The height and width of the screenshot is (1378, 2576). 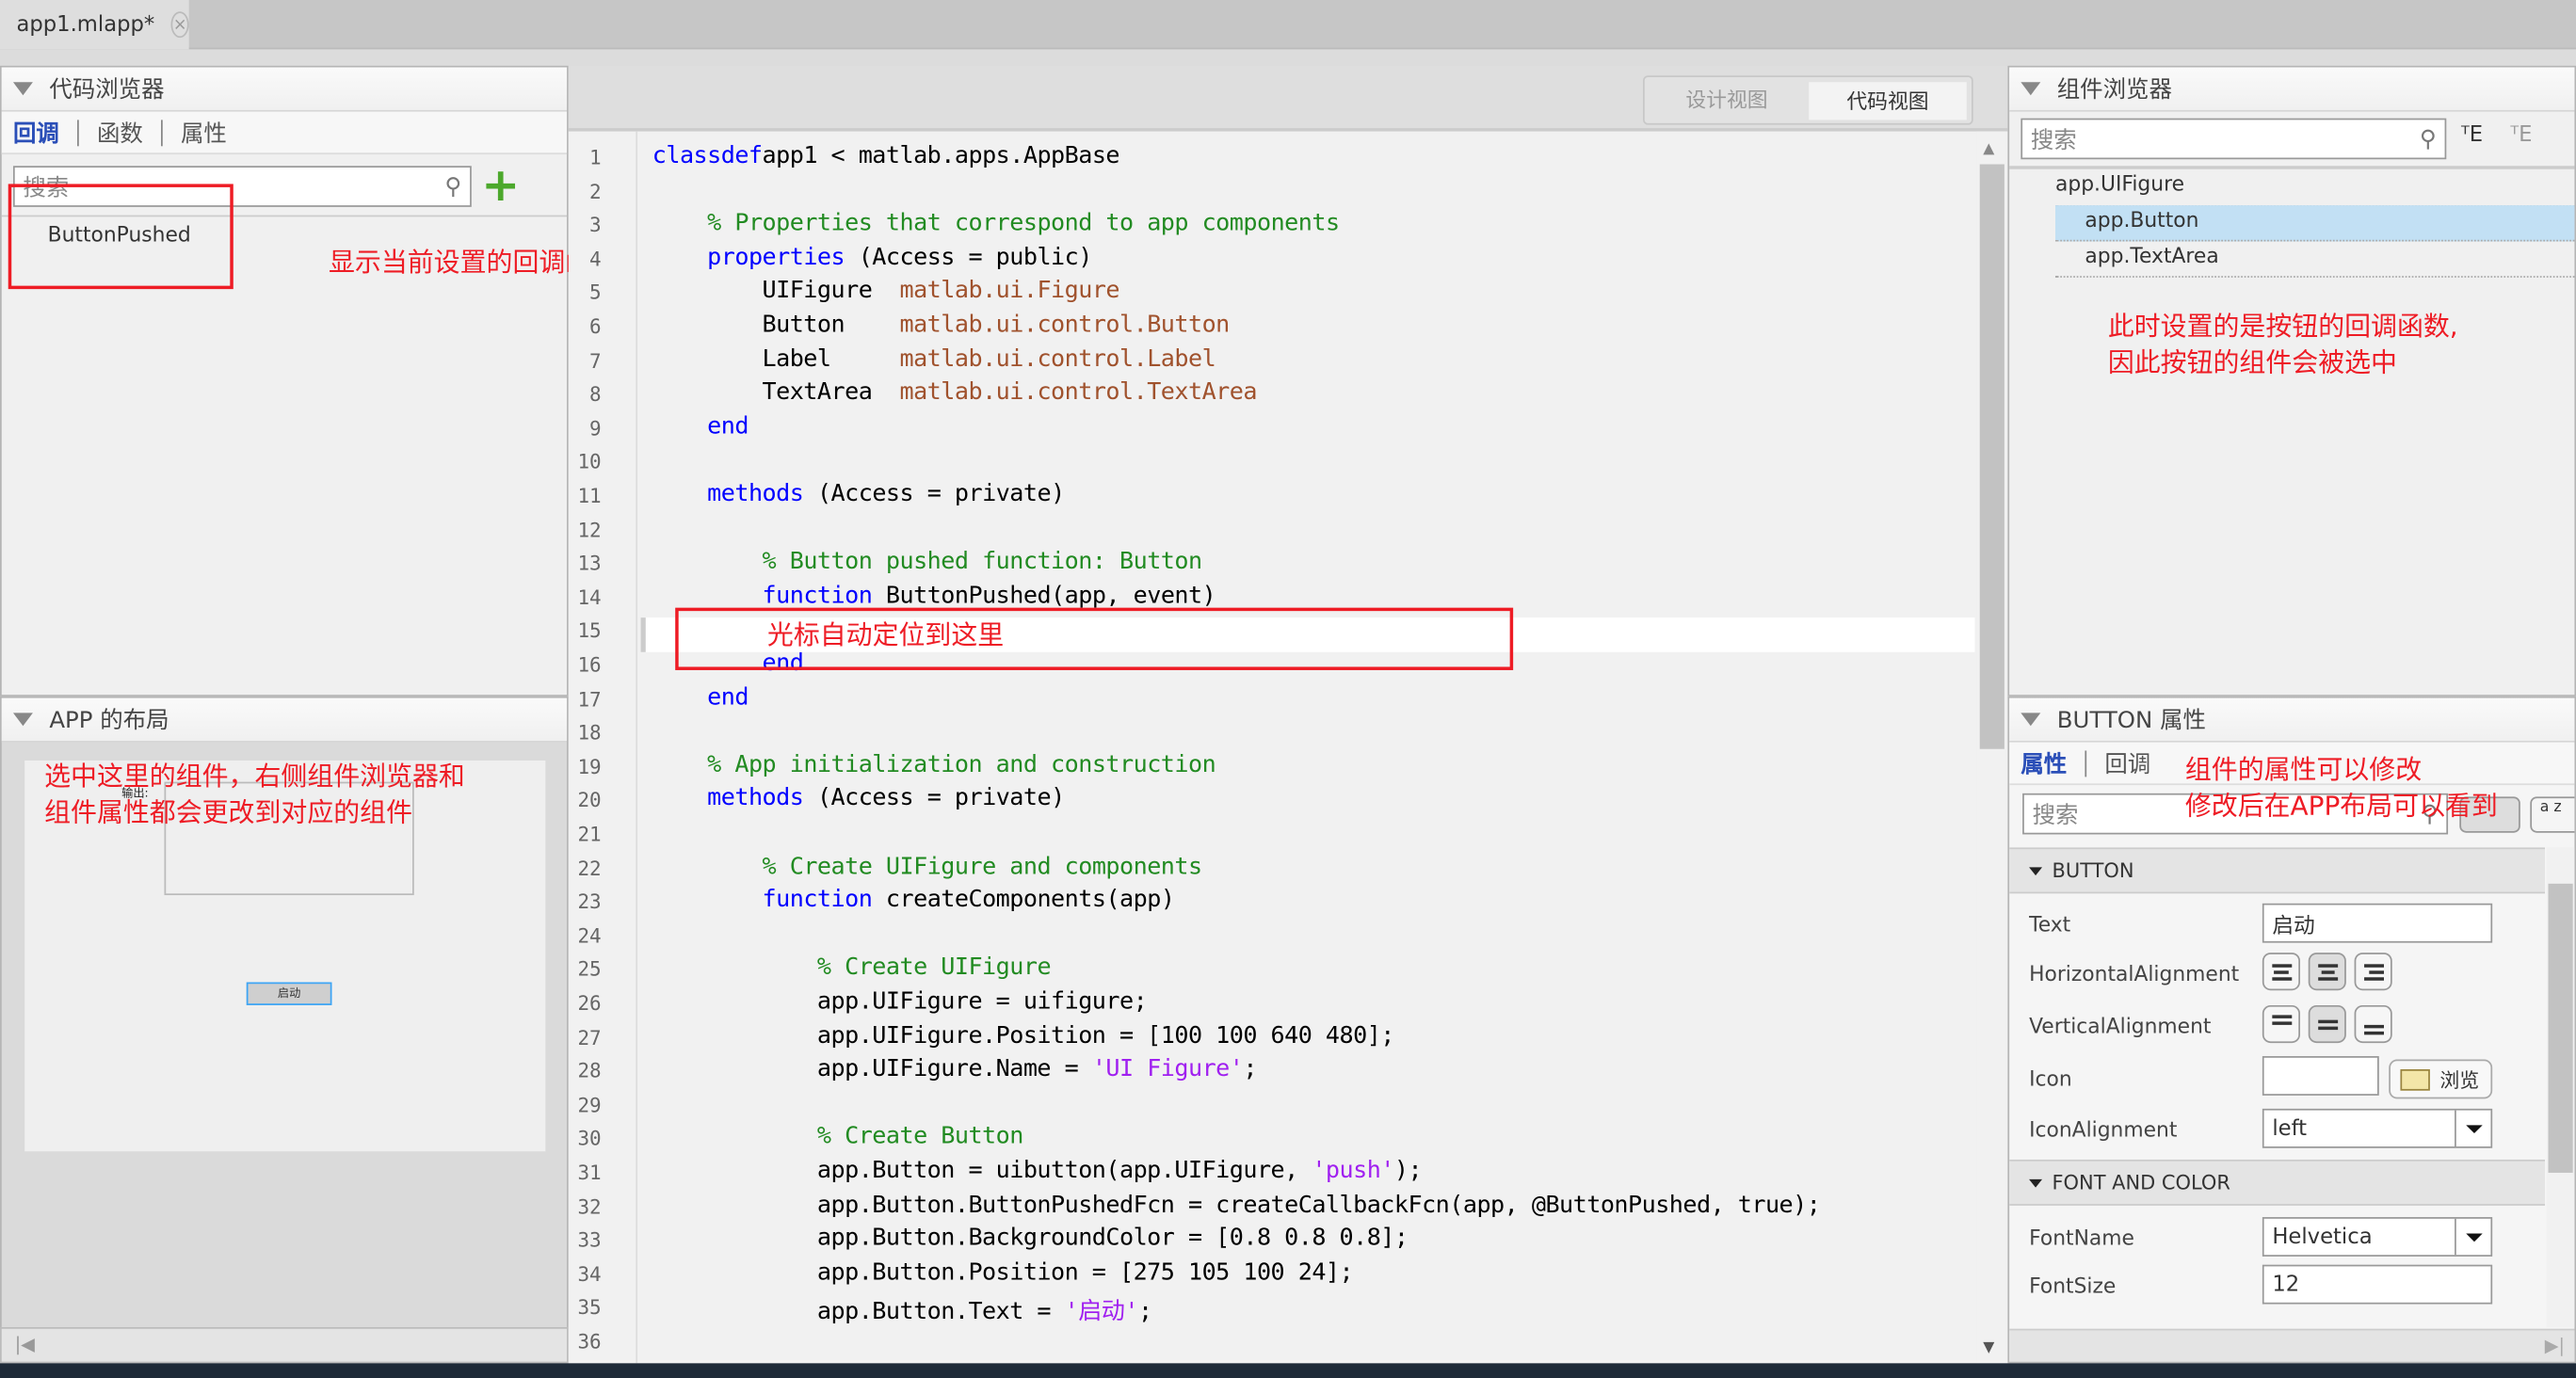 I want to click on code-token: matlab.ui.control.Button, so click(x=1064, y=325).